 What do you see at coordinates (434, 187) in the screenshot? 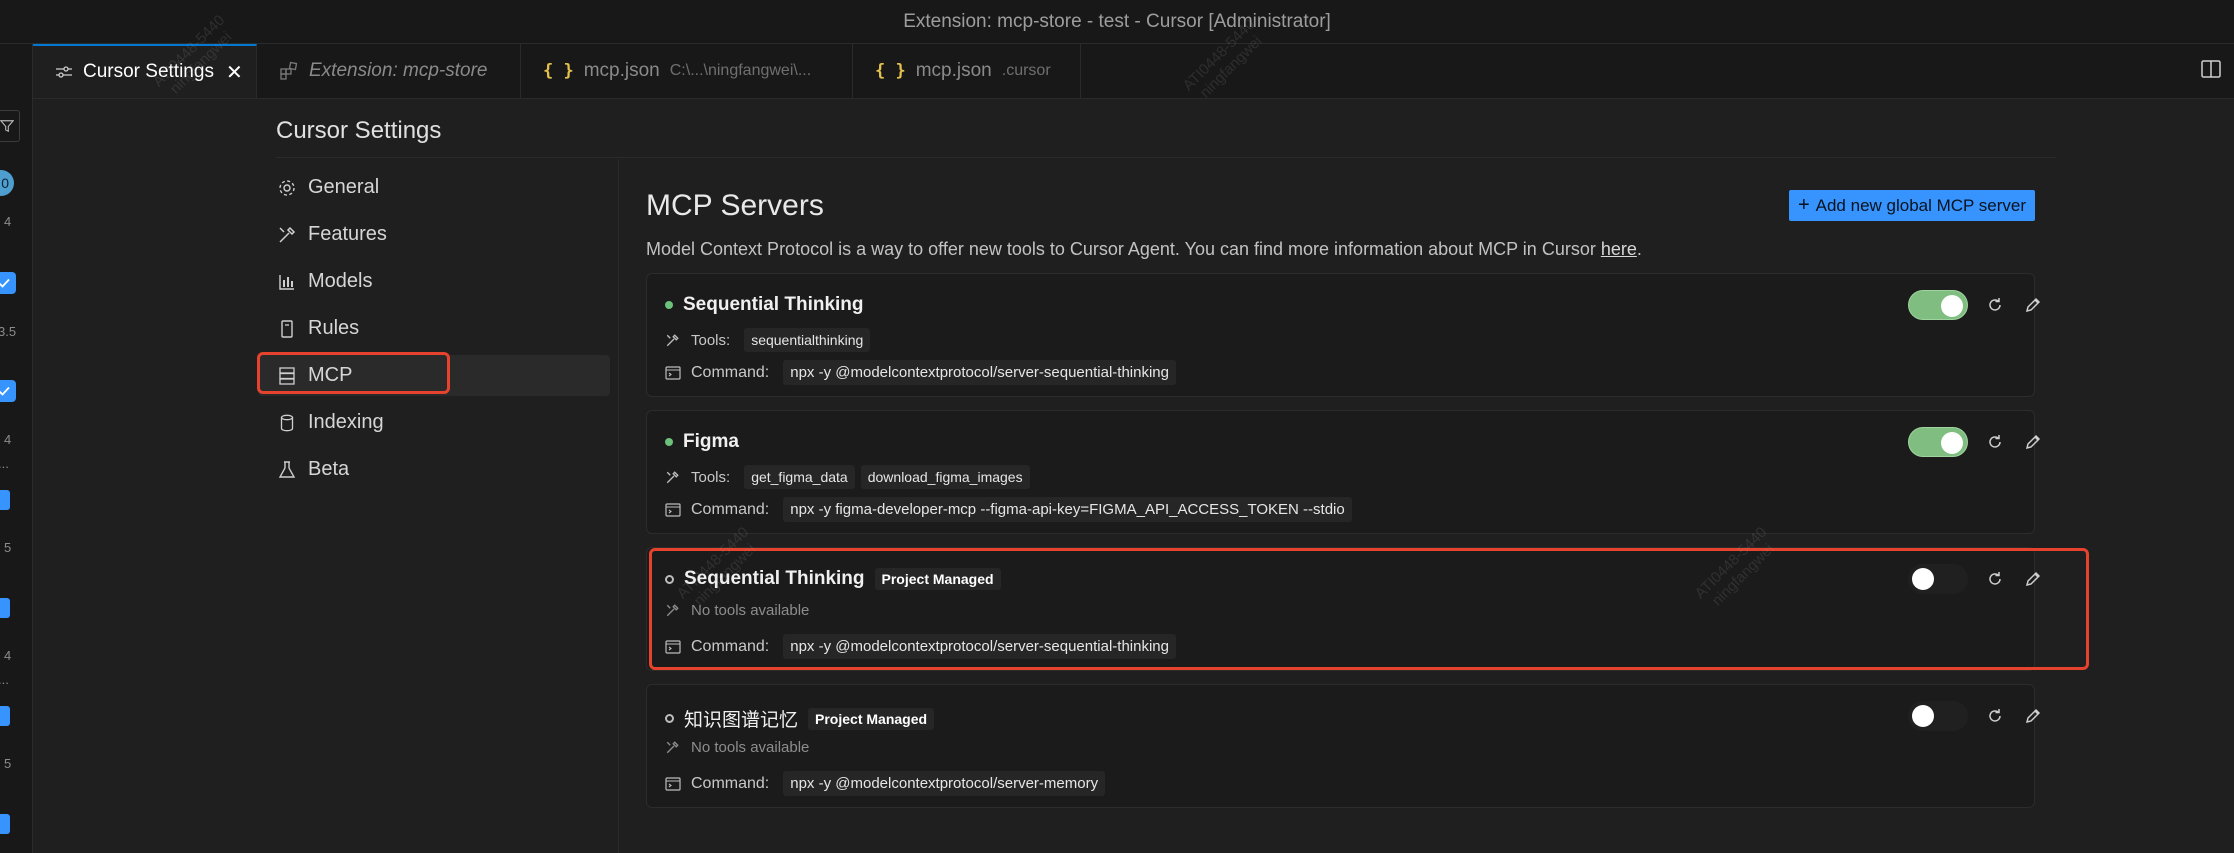
I see `nav-item-general: General` at bounding box center [434, 187].